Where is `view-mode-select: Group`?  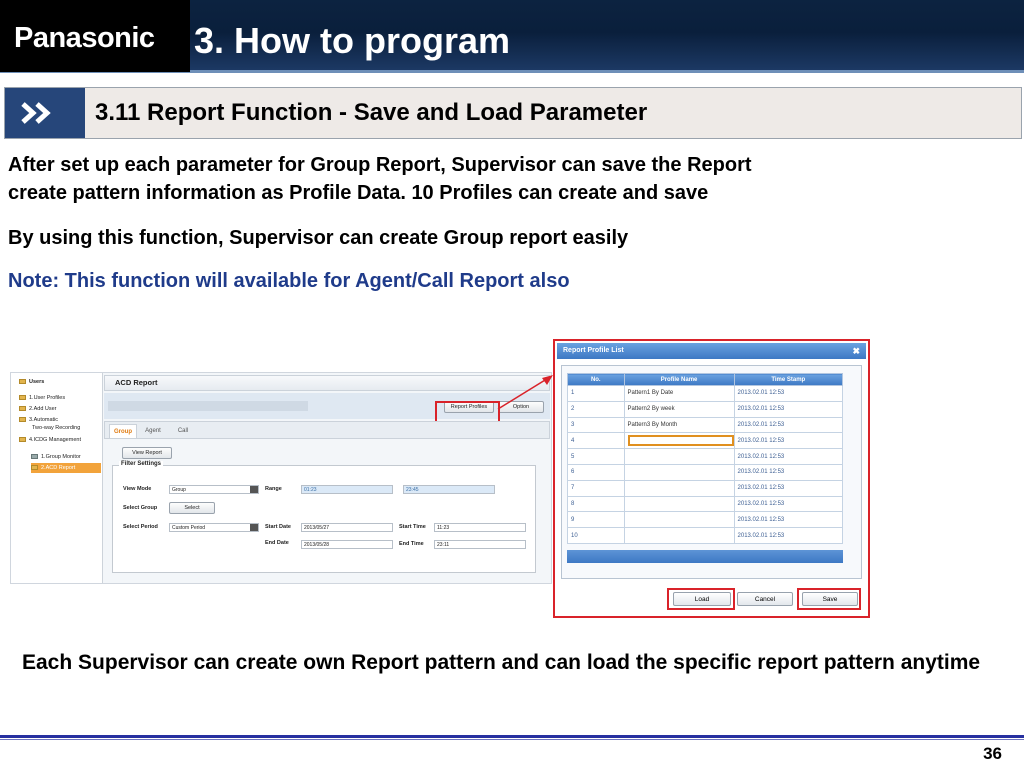 view-mode-select: Group is located at coordinates (214, 489).